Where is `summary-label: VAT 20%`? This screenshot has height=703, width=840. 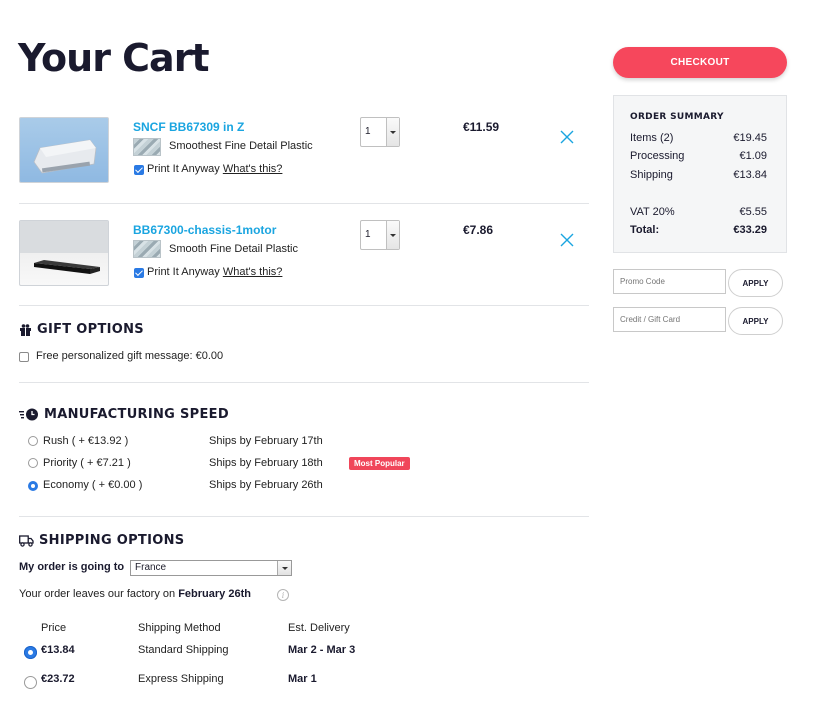 summary-label: VAT 20% is located at coordinates (652, 212).